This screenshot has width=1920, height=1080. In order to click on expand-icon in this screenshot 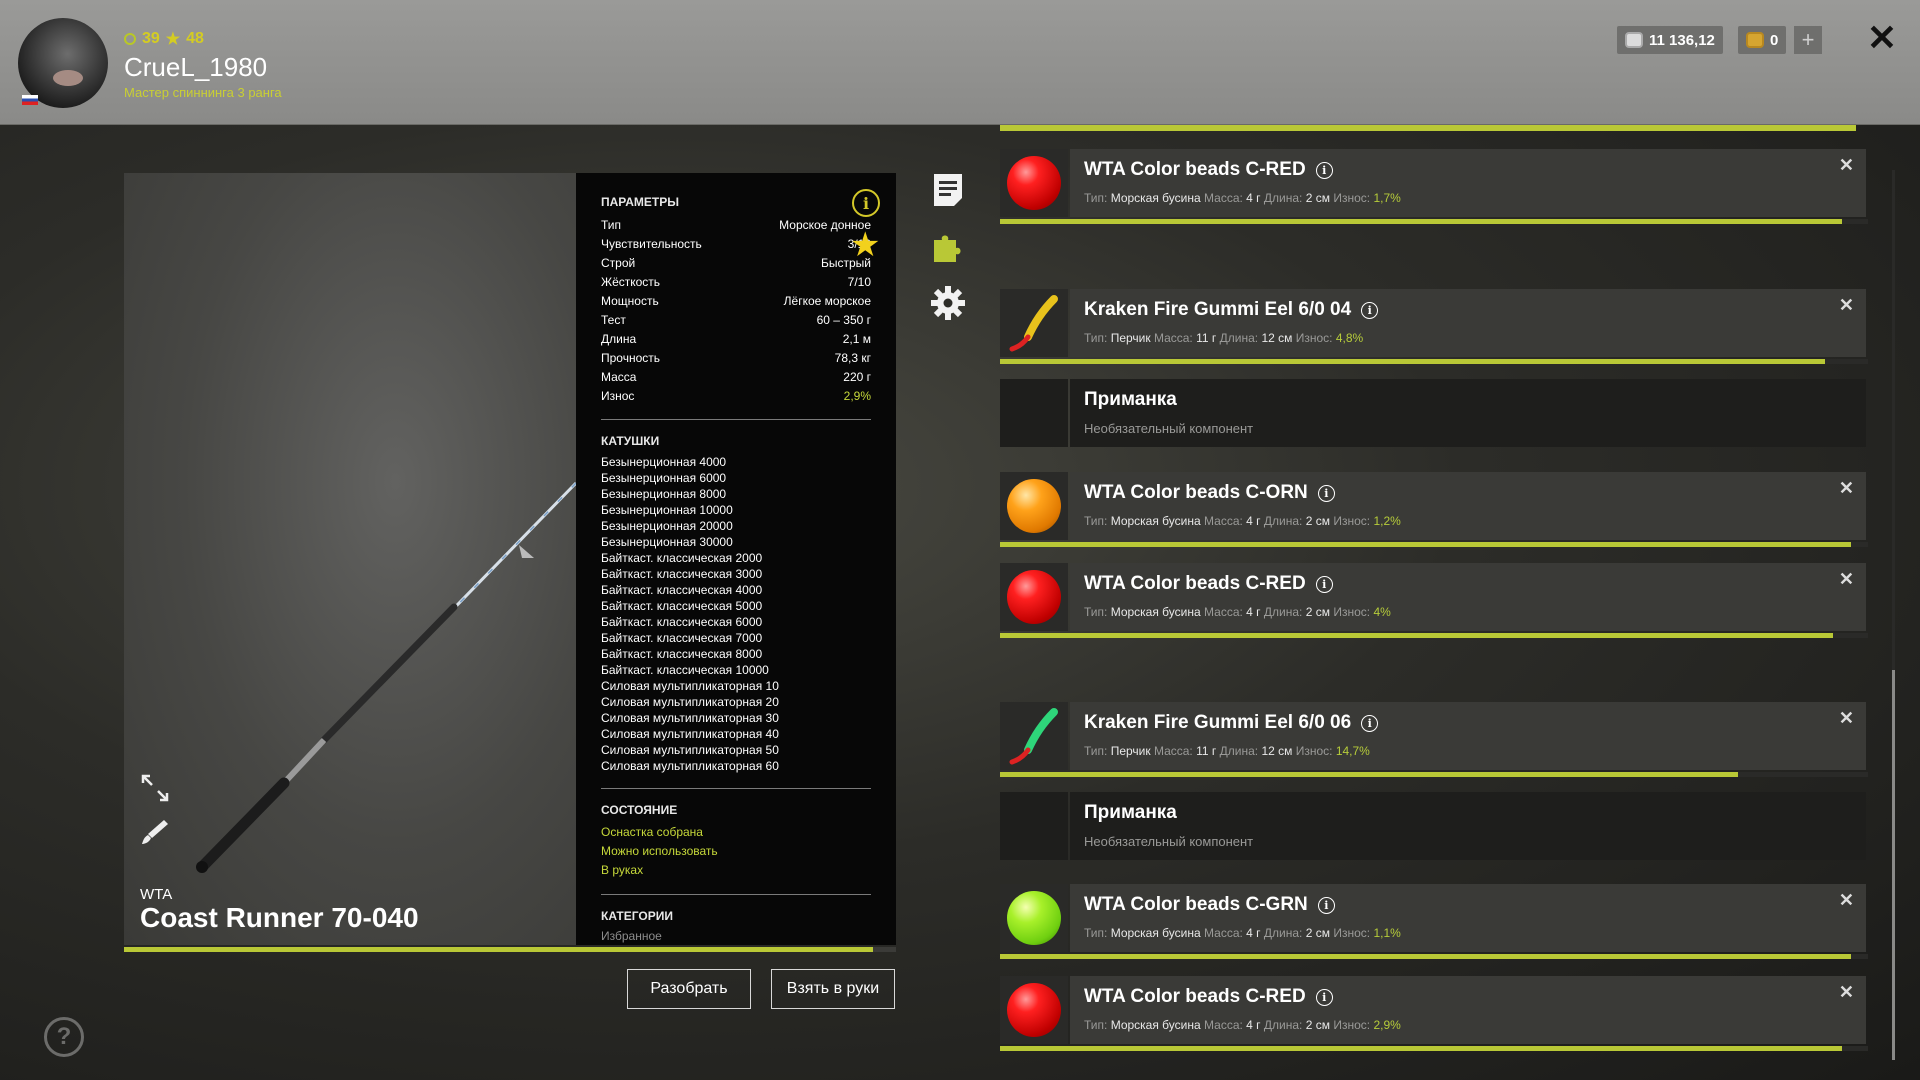, I will do `click(155, 788)`.